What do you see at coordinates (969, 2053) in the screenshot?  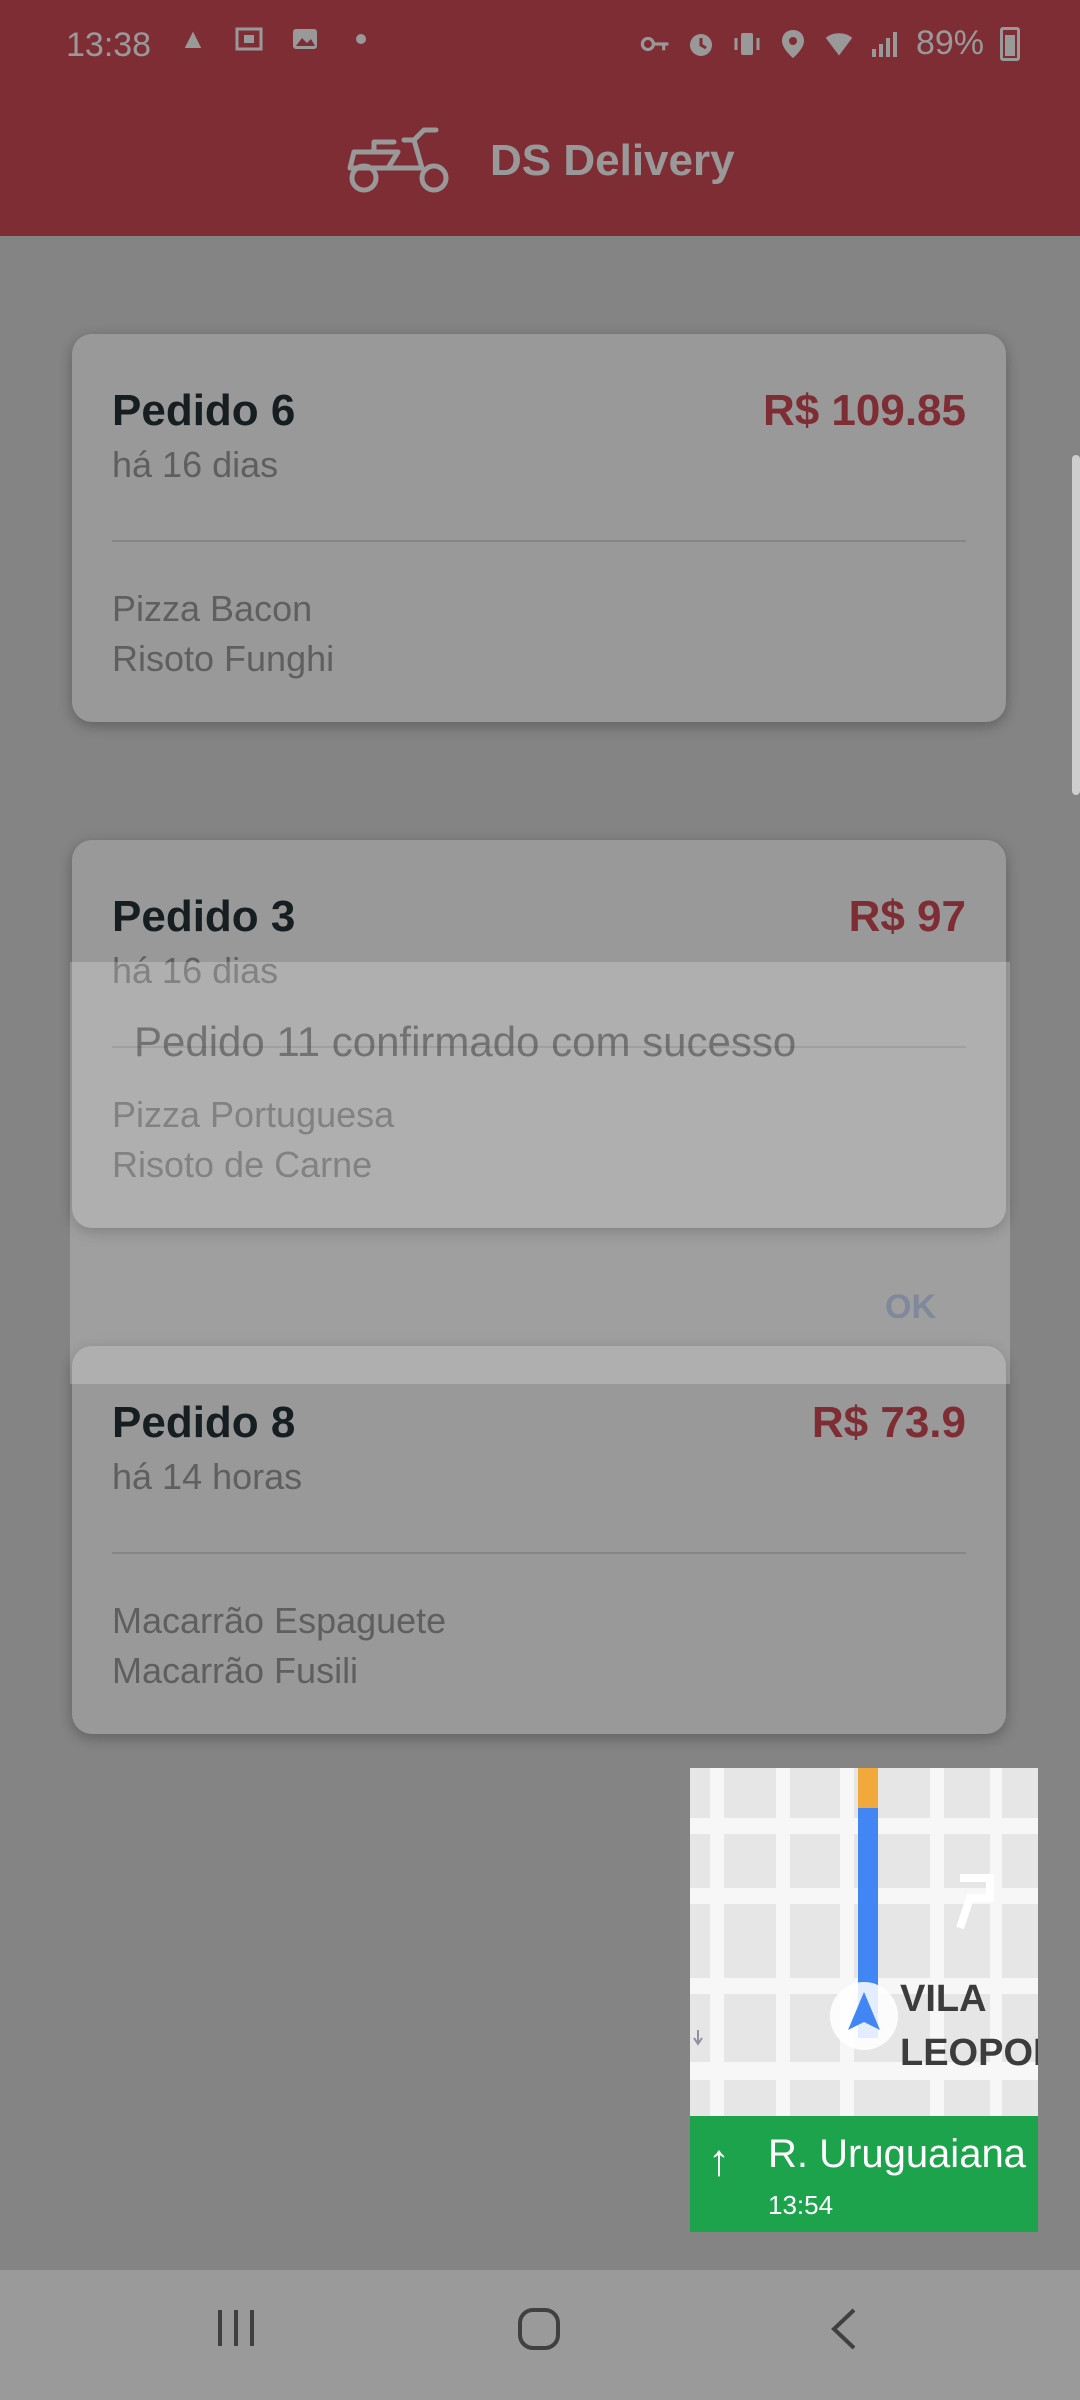 I see `area-line-2: LEOPOLDI` at bounding box center [969, 2053].